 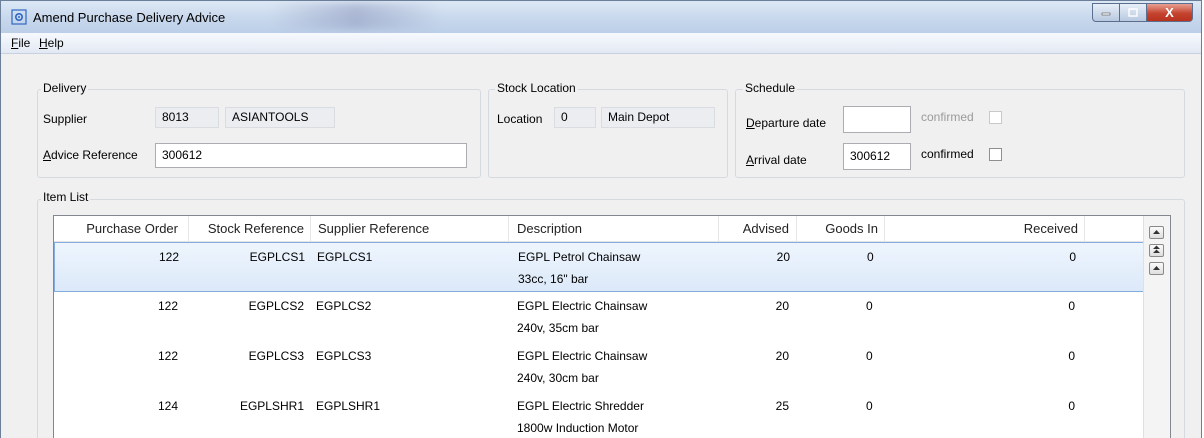 What do you see at coordinates (608, 133) in the screenshot?
I see `stock-location-group` at bounding box center [608, 133].